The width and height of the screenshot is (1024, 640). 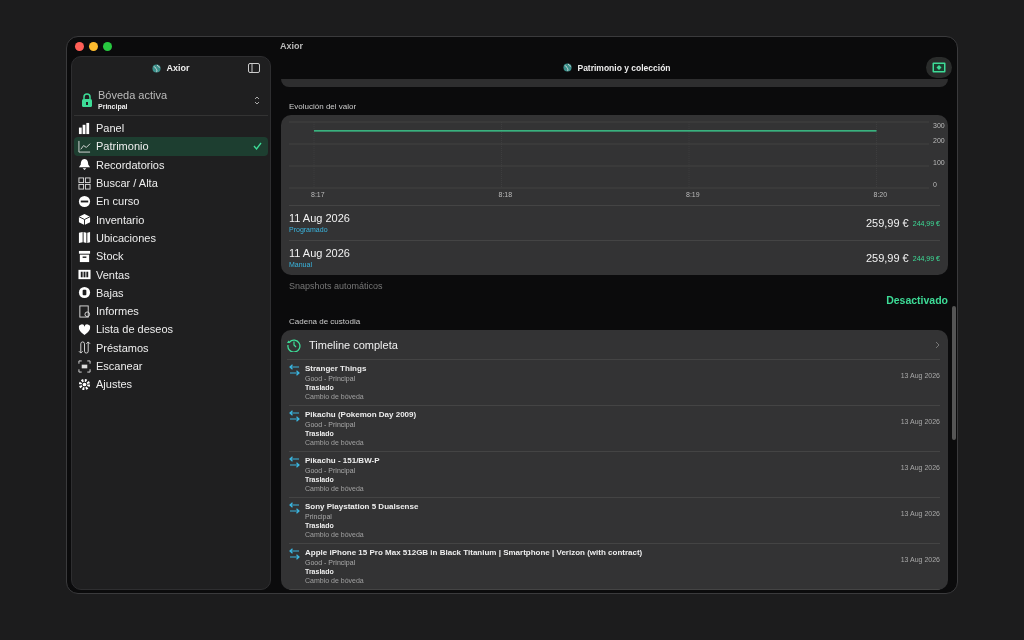 I want to click on settings-icon, so click(x=84, y=384).